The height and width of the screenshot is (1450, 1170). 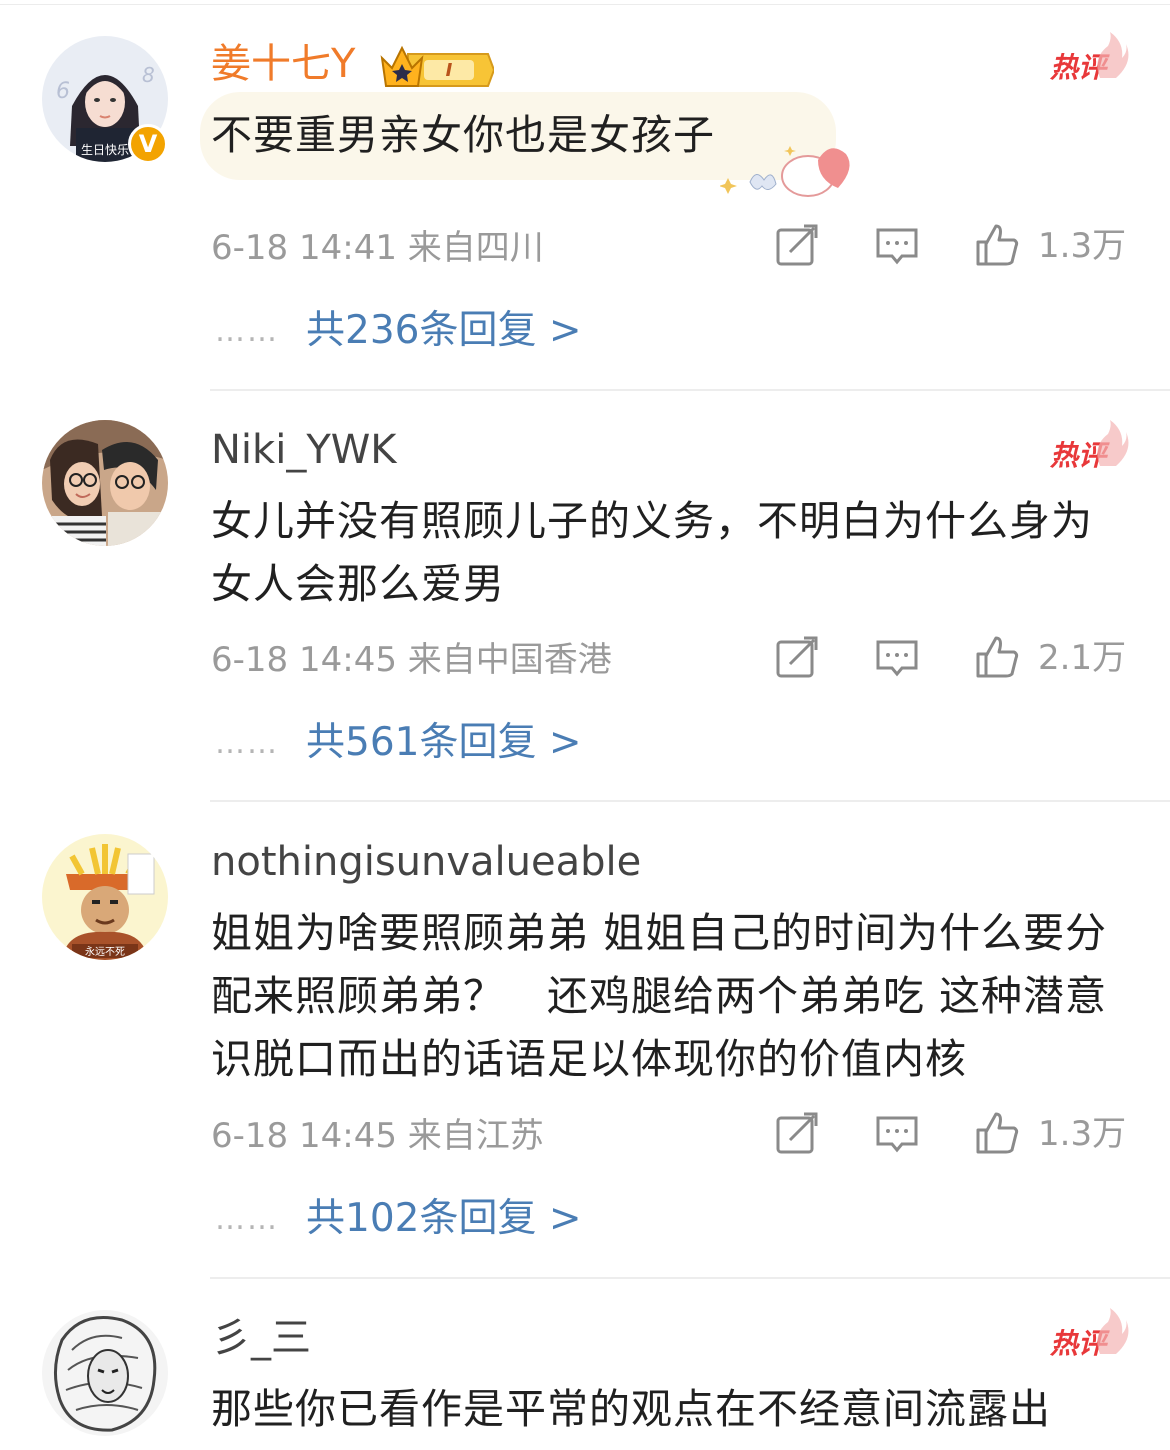 I want to click on avatar: 永远不死, so click(x=105, y=897).